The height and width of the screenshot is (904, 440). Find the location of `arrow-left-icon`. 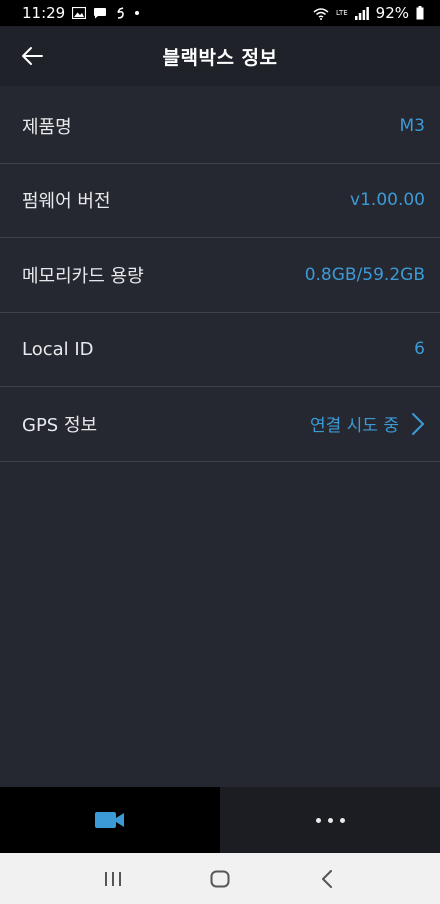

arrow-left-icon is located at coordinates (32, 56).